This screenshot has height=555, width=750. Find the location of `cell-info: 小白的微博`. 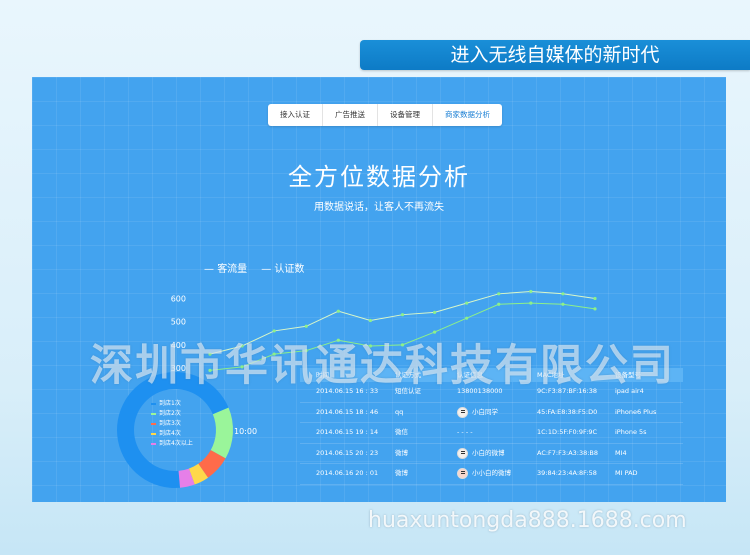

cell-info: 小白的微博 is located at coordinates (497, 454).